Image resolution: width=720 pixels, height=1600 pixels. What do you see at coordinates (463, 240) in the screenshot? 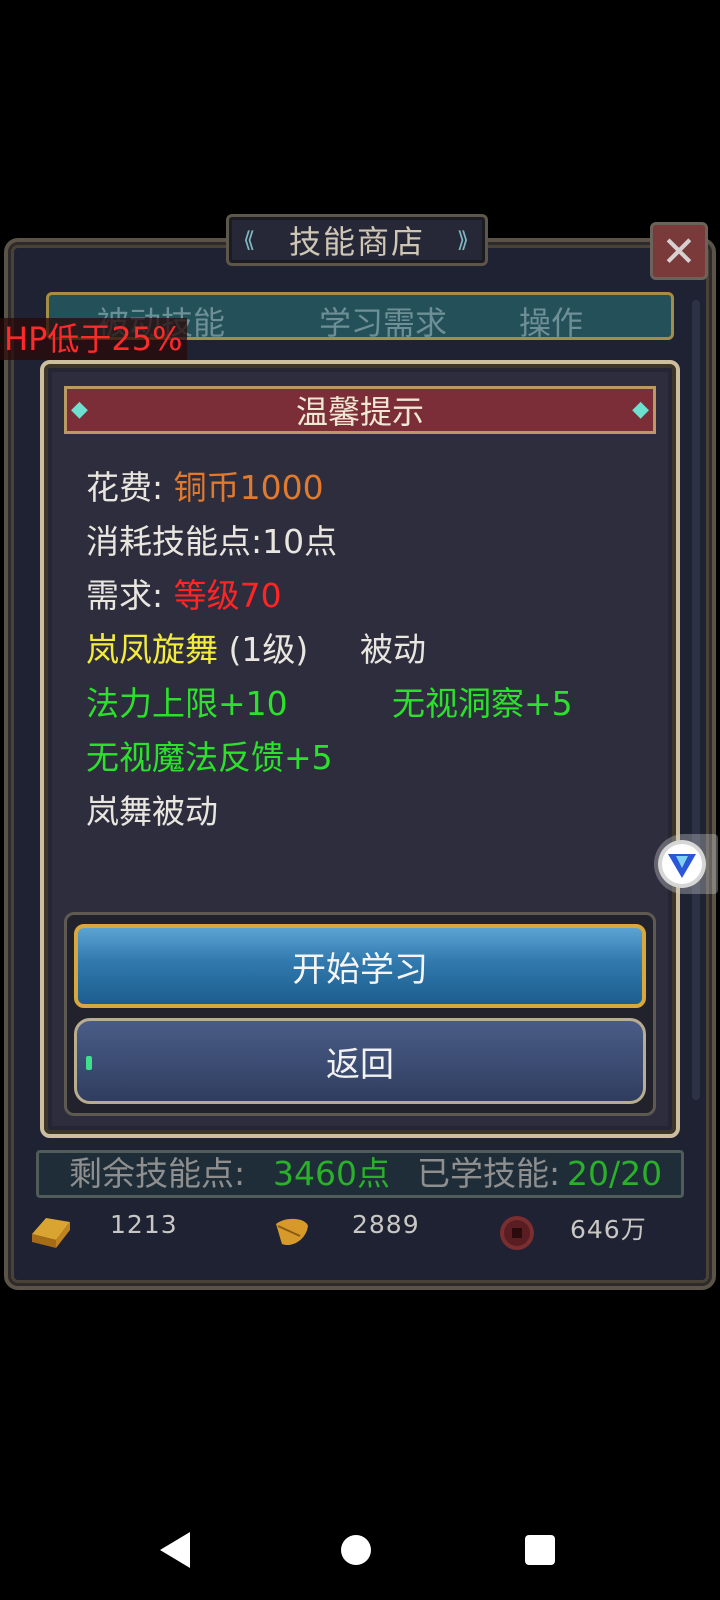
I see `title-right-ornament-icon: ⟫` at bounding box center [463, 240].